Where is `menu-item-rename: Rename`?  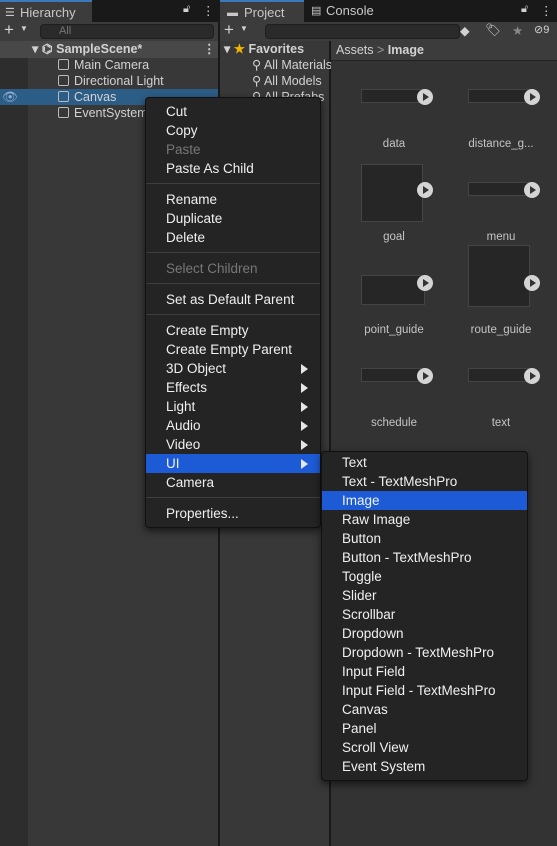
menu-item-rename: Rename is located at coordinates (233, 199).